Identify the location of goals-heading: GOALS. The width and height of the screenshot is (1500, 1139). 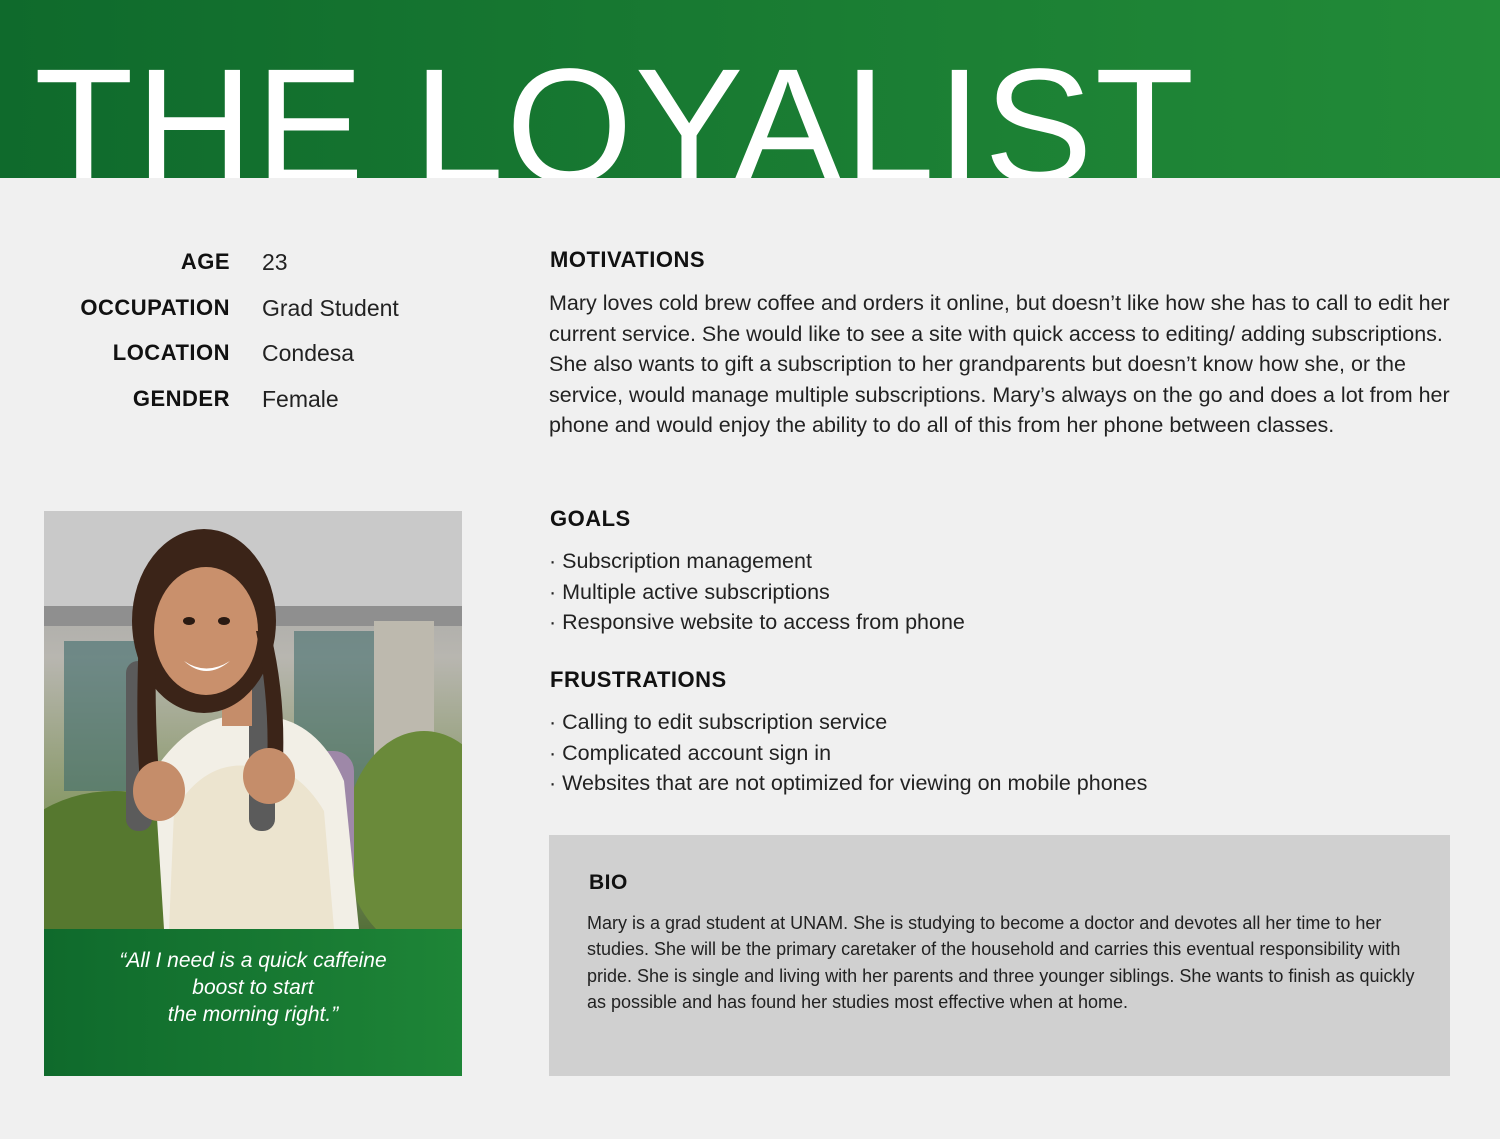
(590, 518).